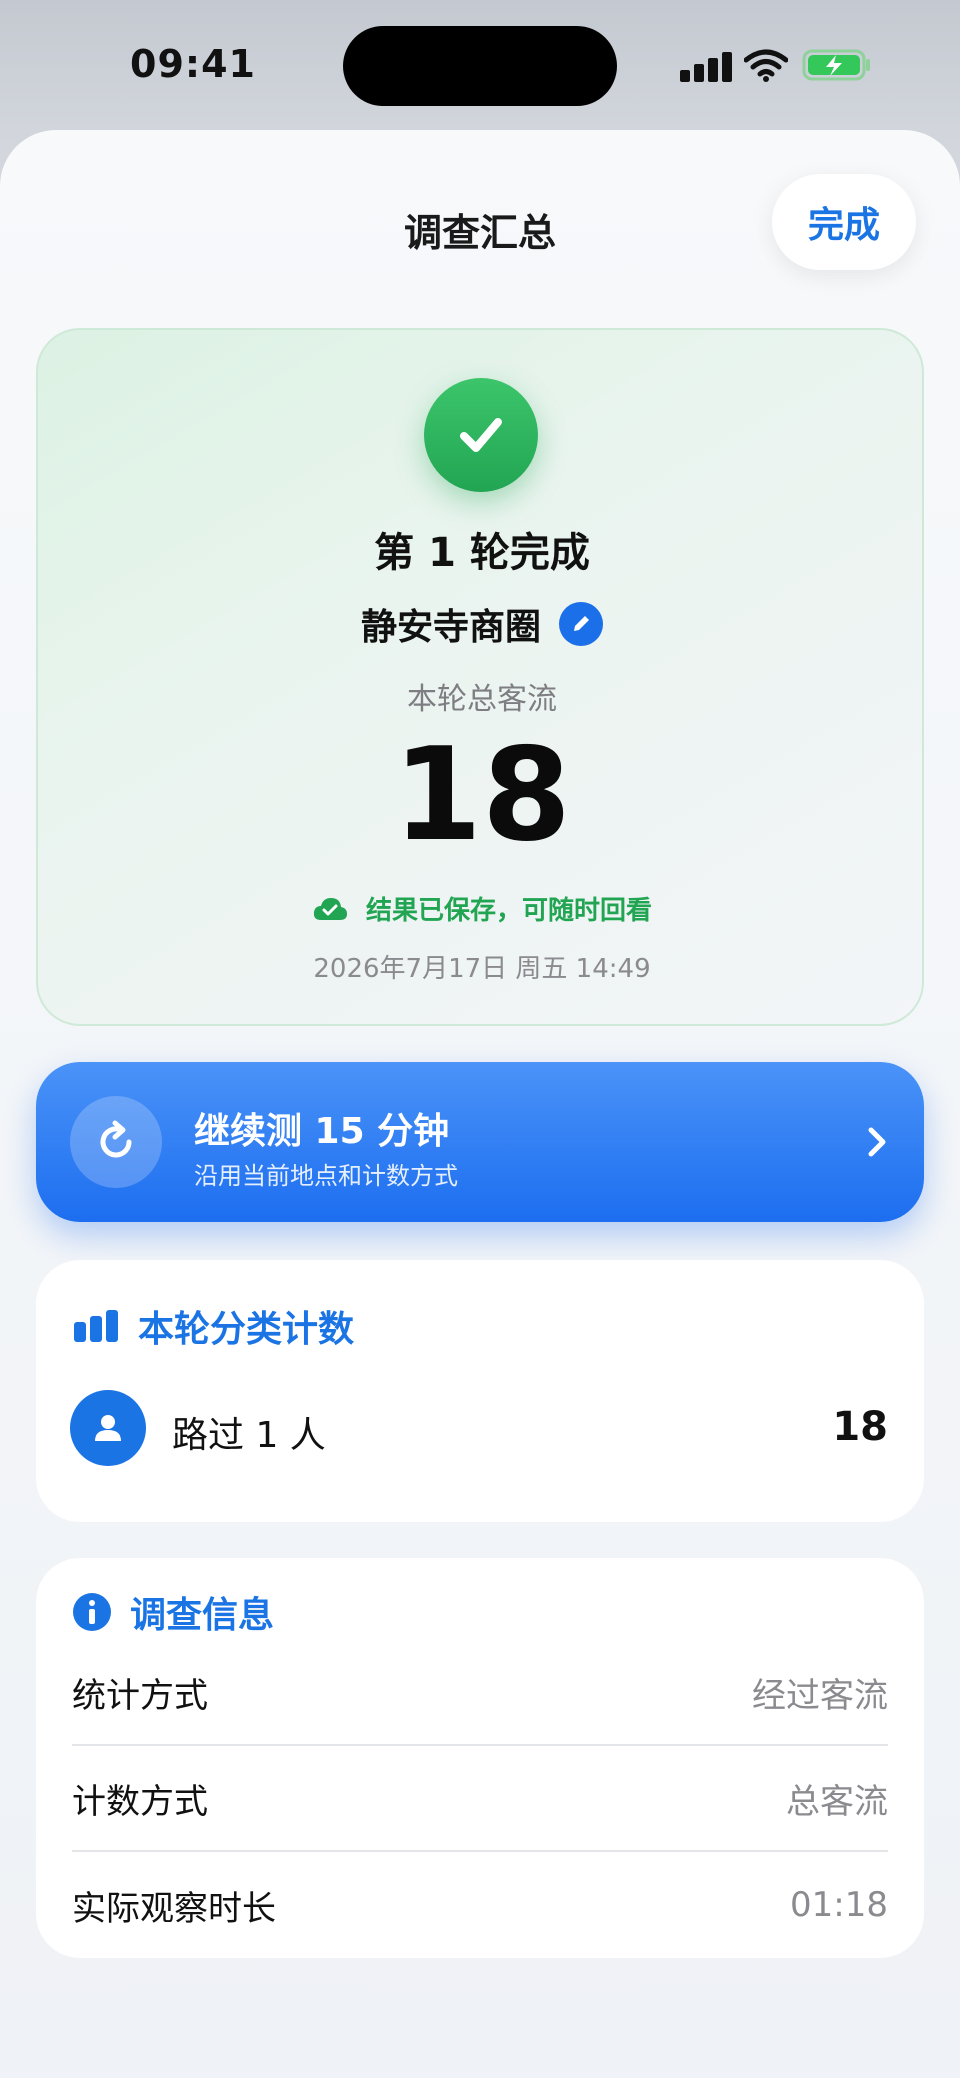  What do you see at coordinates (482, 553) in the screenshot?
I see `round-title: 第 1 轮完成` at bounding box center [482, 553].